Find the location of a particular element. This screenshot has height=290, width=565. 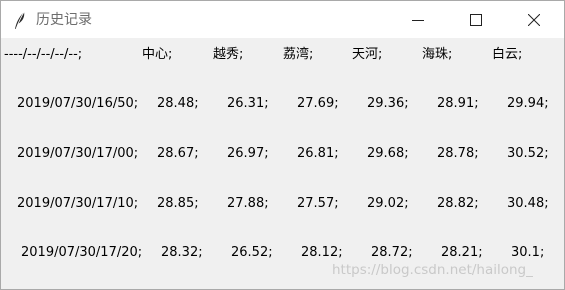

close-icon is located at coordinates (534, 20).